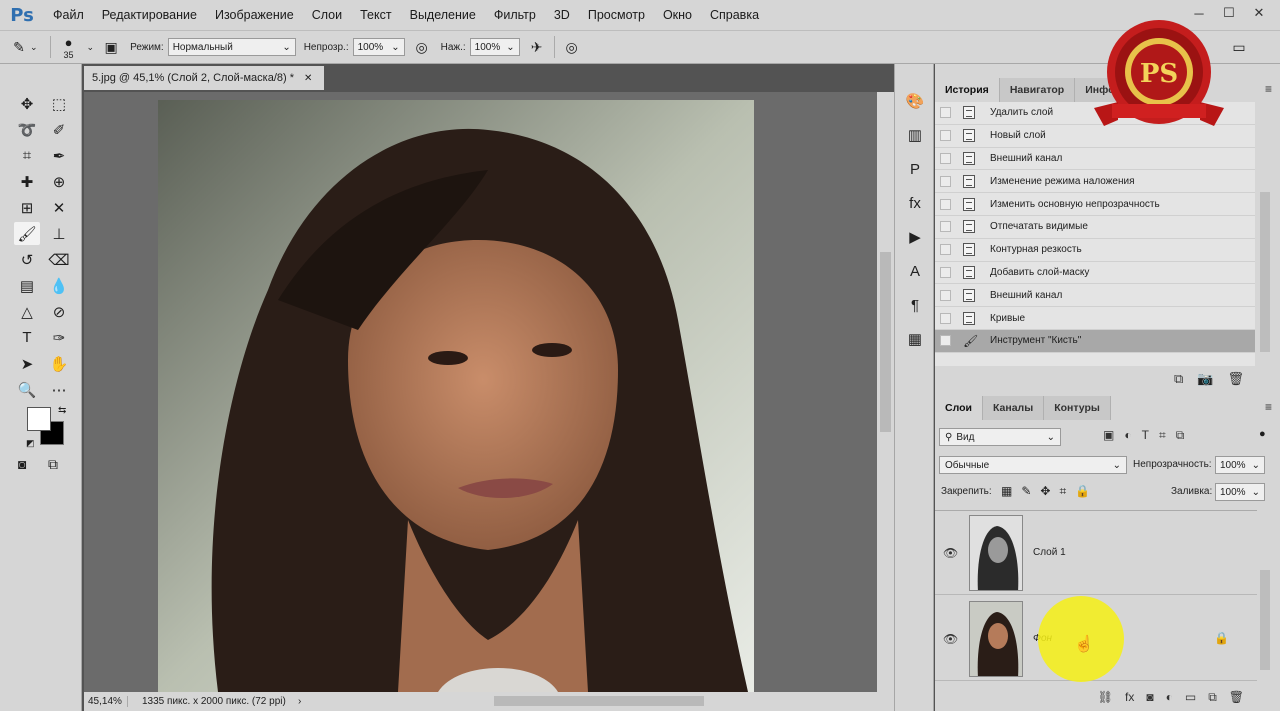 This screenshot has width=1280, height=711. I want to click on history-item: Кривые, so click(1095, 318).